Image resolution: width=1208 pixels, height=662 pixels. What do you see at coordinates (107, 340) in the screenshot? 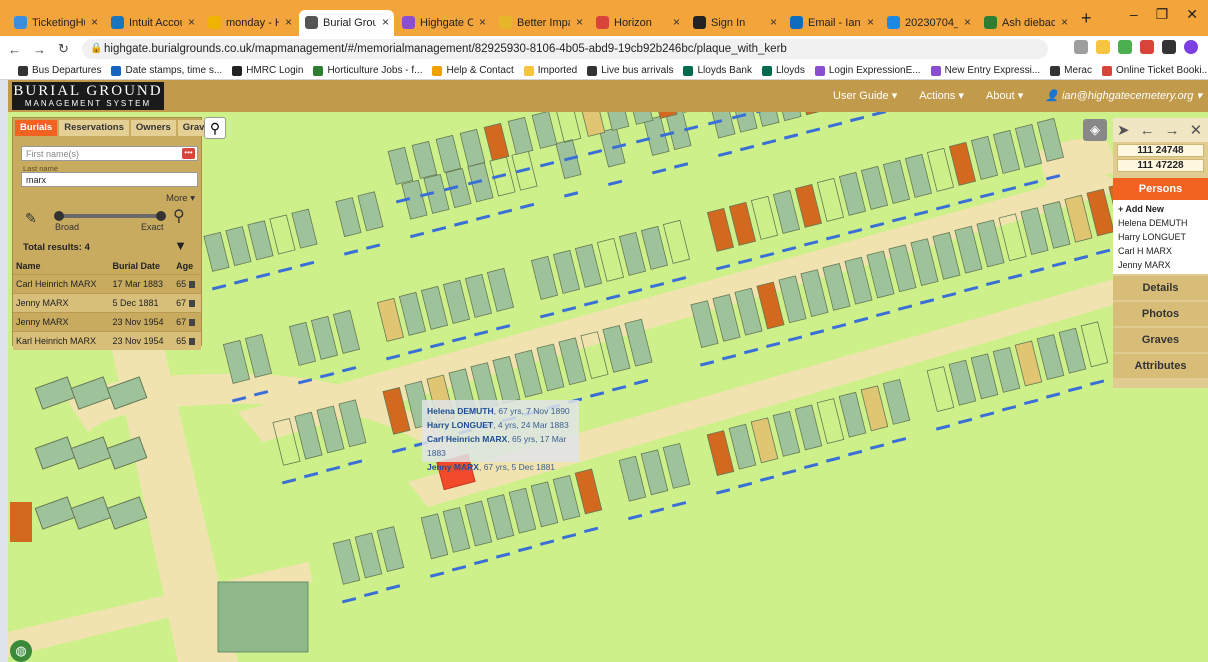
I see `result-row: Karl Heinrich MARX 23 Nov 1954 65` at bounding box center [107, 340].